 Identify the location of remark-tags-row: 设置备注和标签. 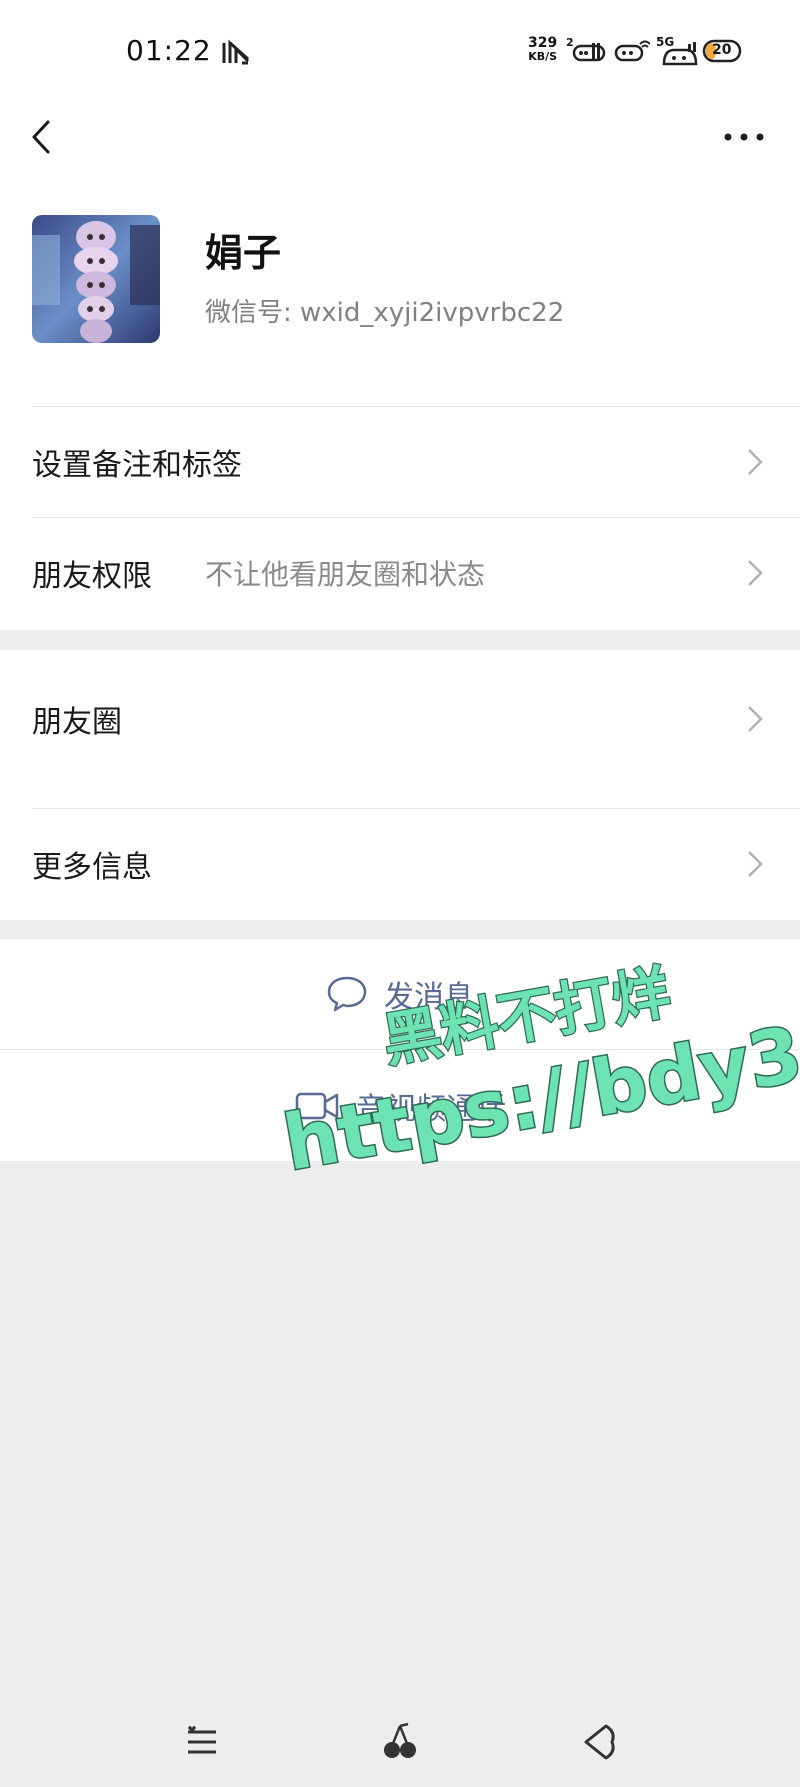
(400, 462).